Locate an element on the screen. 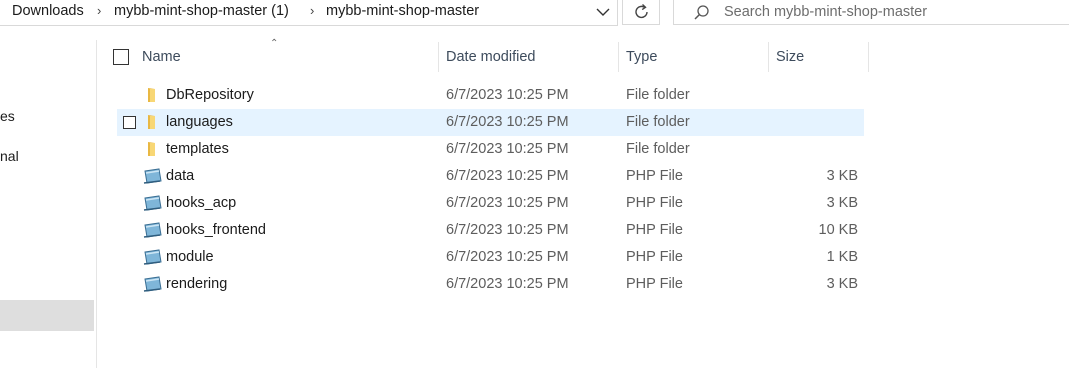  column-divider is located at coordinates (868, 57).